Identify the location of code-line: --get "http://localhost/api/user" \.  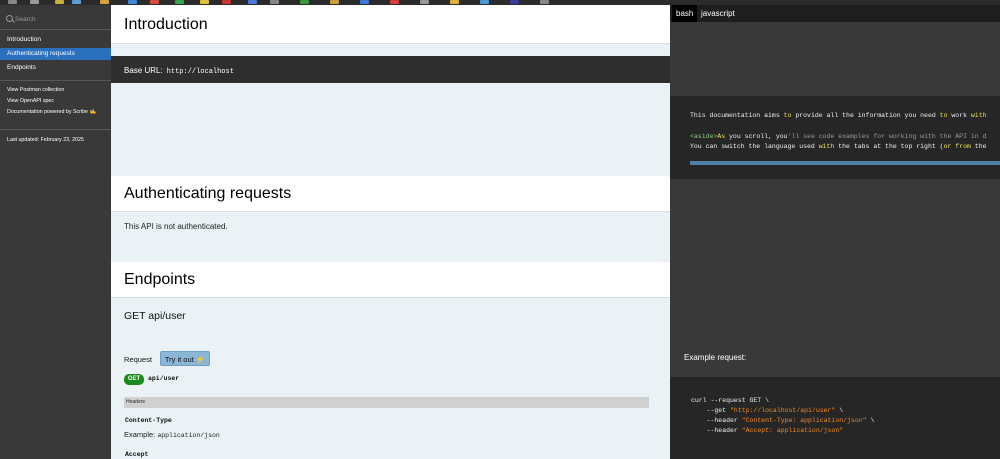
(767, 410).